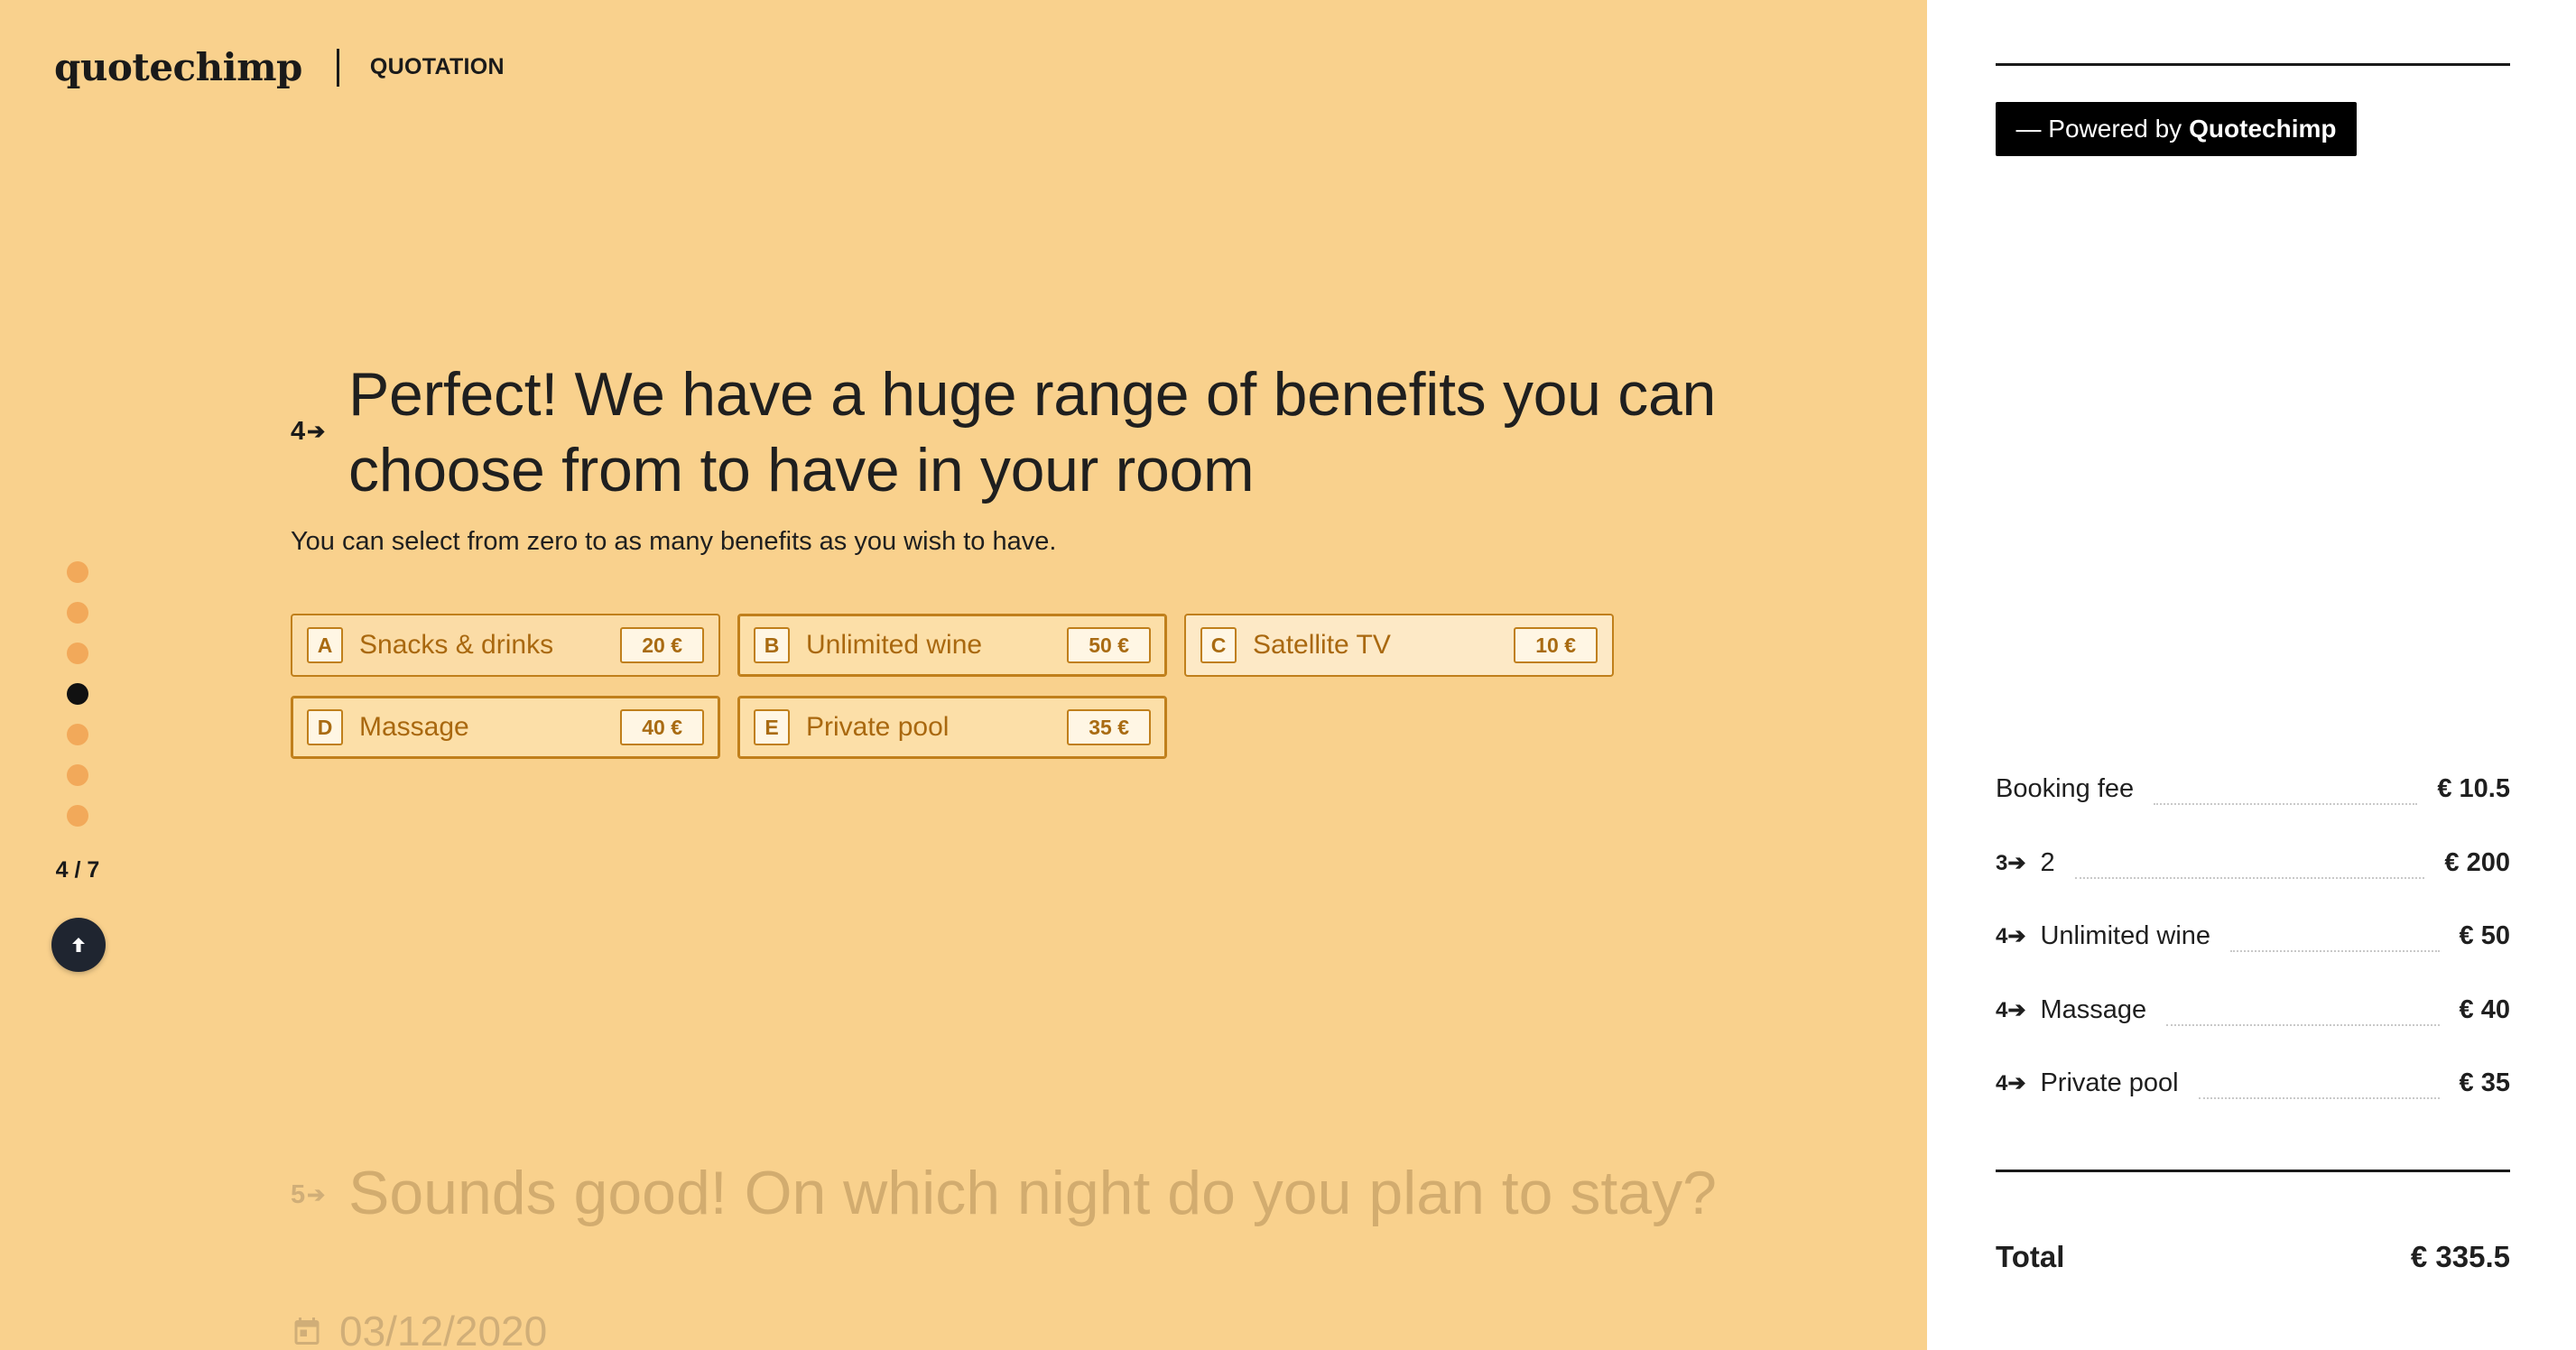 The image size is (2576, 1350). What do you see at coordinates (772, 727) in the screenshot?
I see `option-key: E` at bounding box center [772, 727].